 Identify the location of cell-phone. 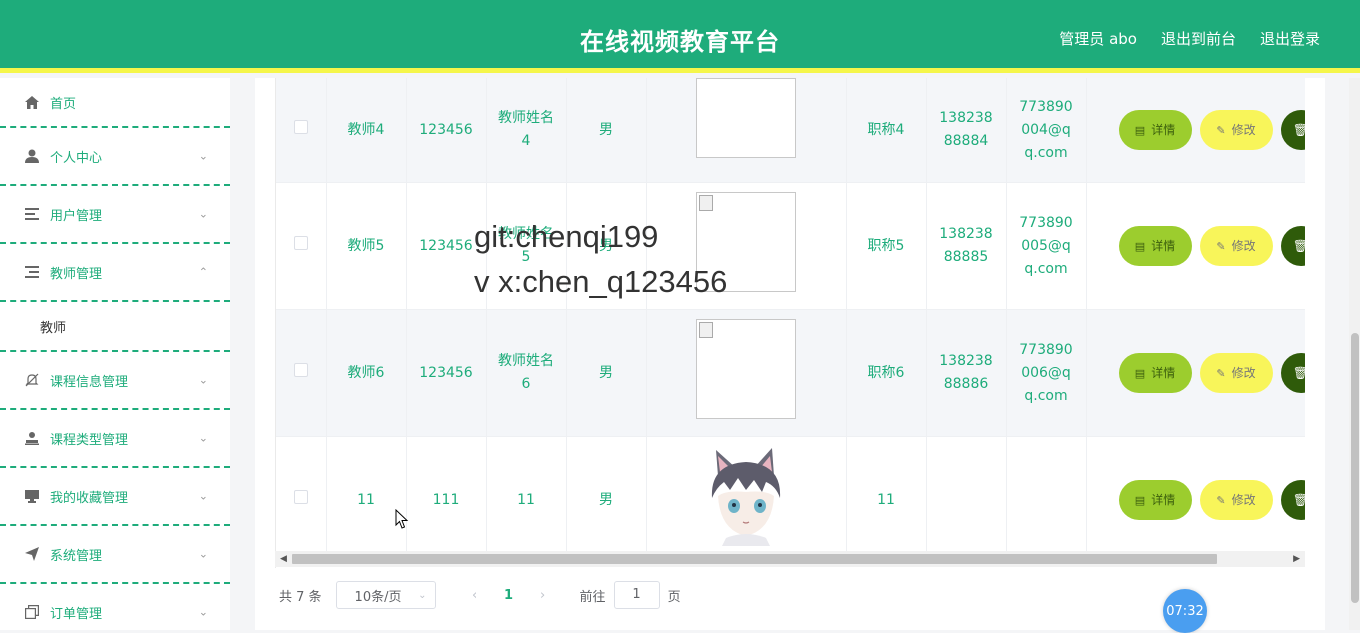
(966, 500).